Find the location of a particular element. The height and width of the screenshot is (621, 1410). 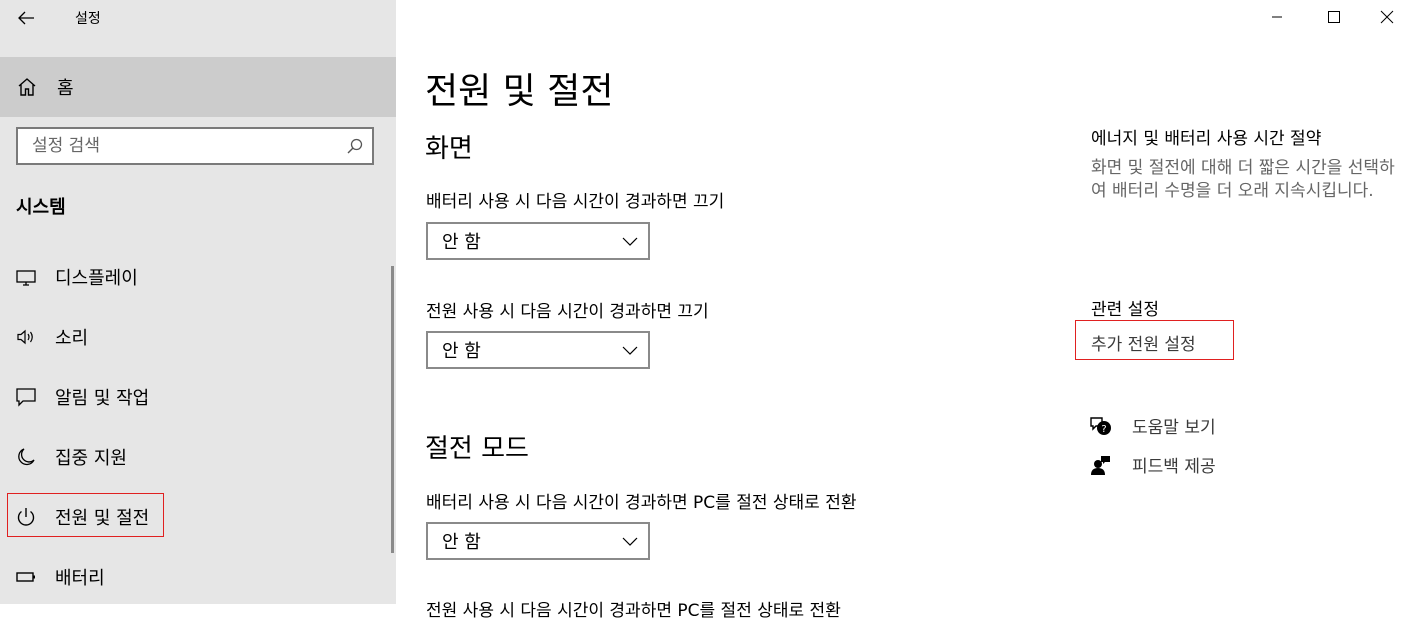

search-box is located at coordinates (195, 146).